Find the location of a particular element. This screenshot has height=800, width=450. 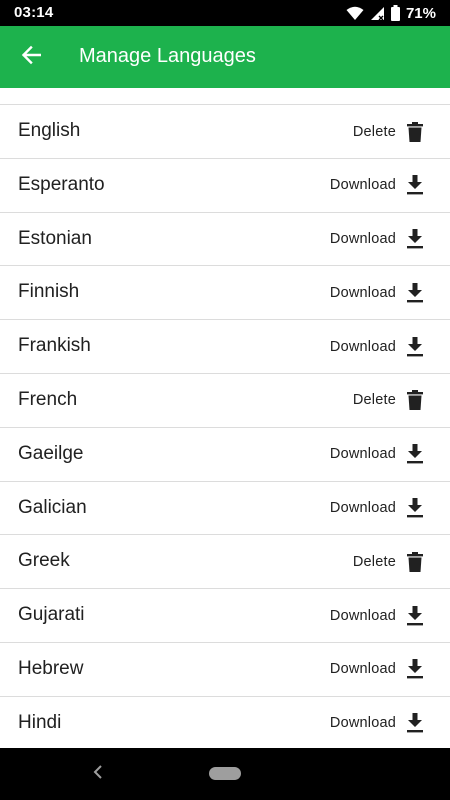

battery-percent: 71% is located at coordinates (420, 13).